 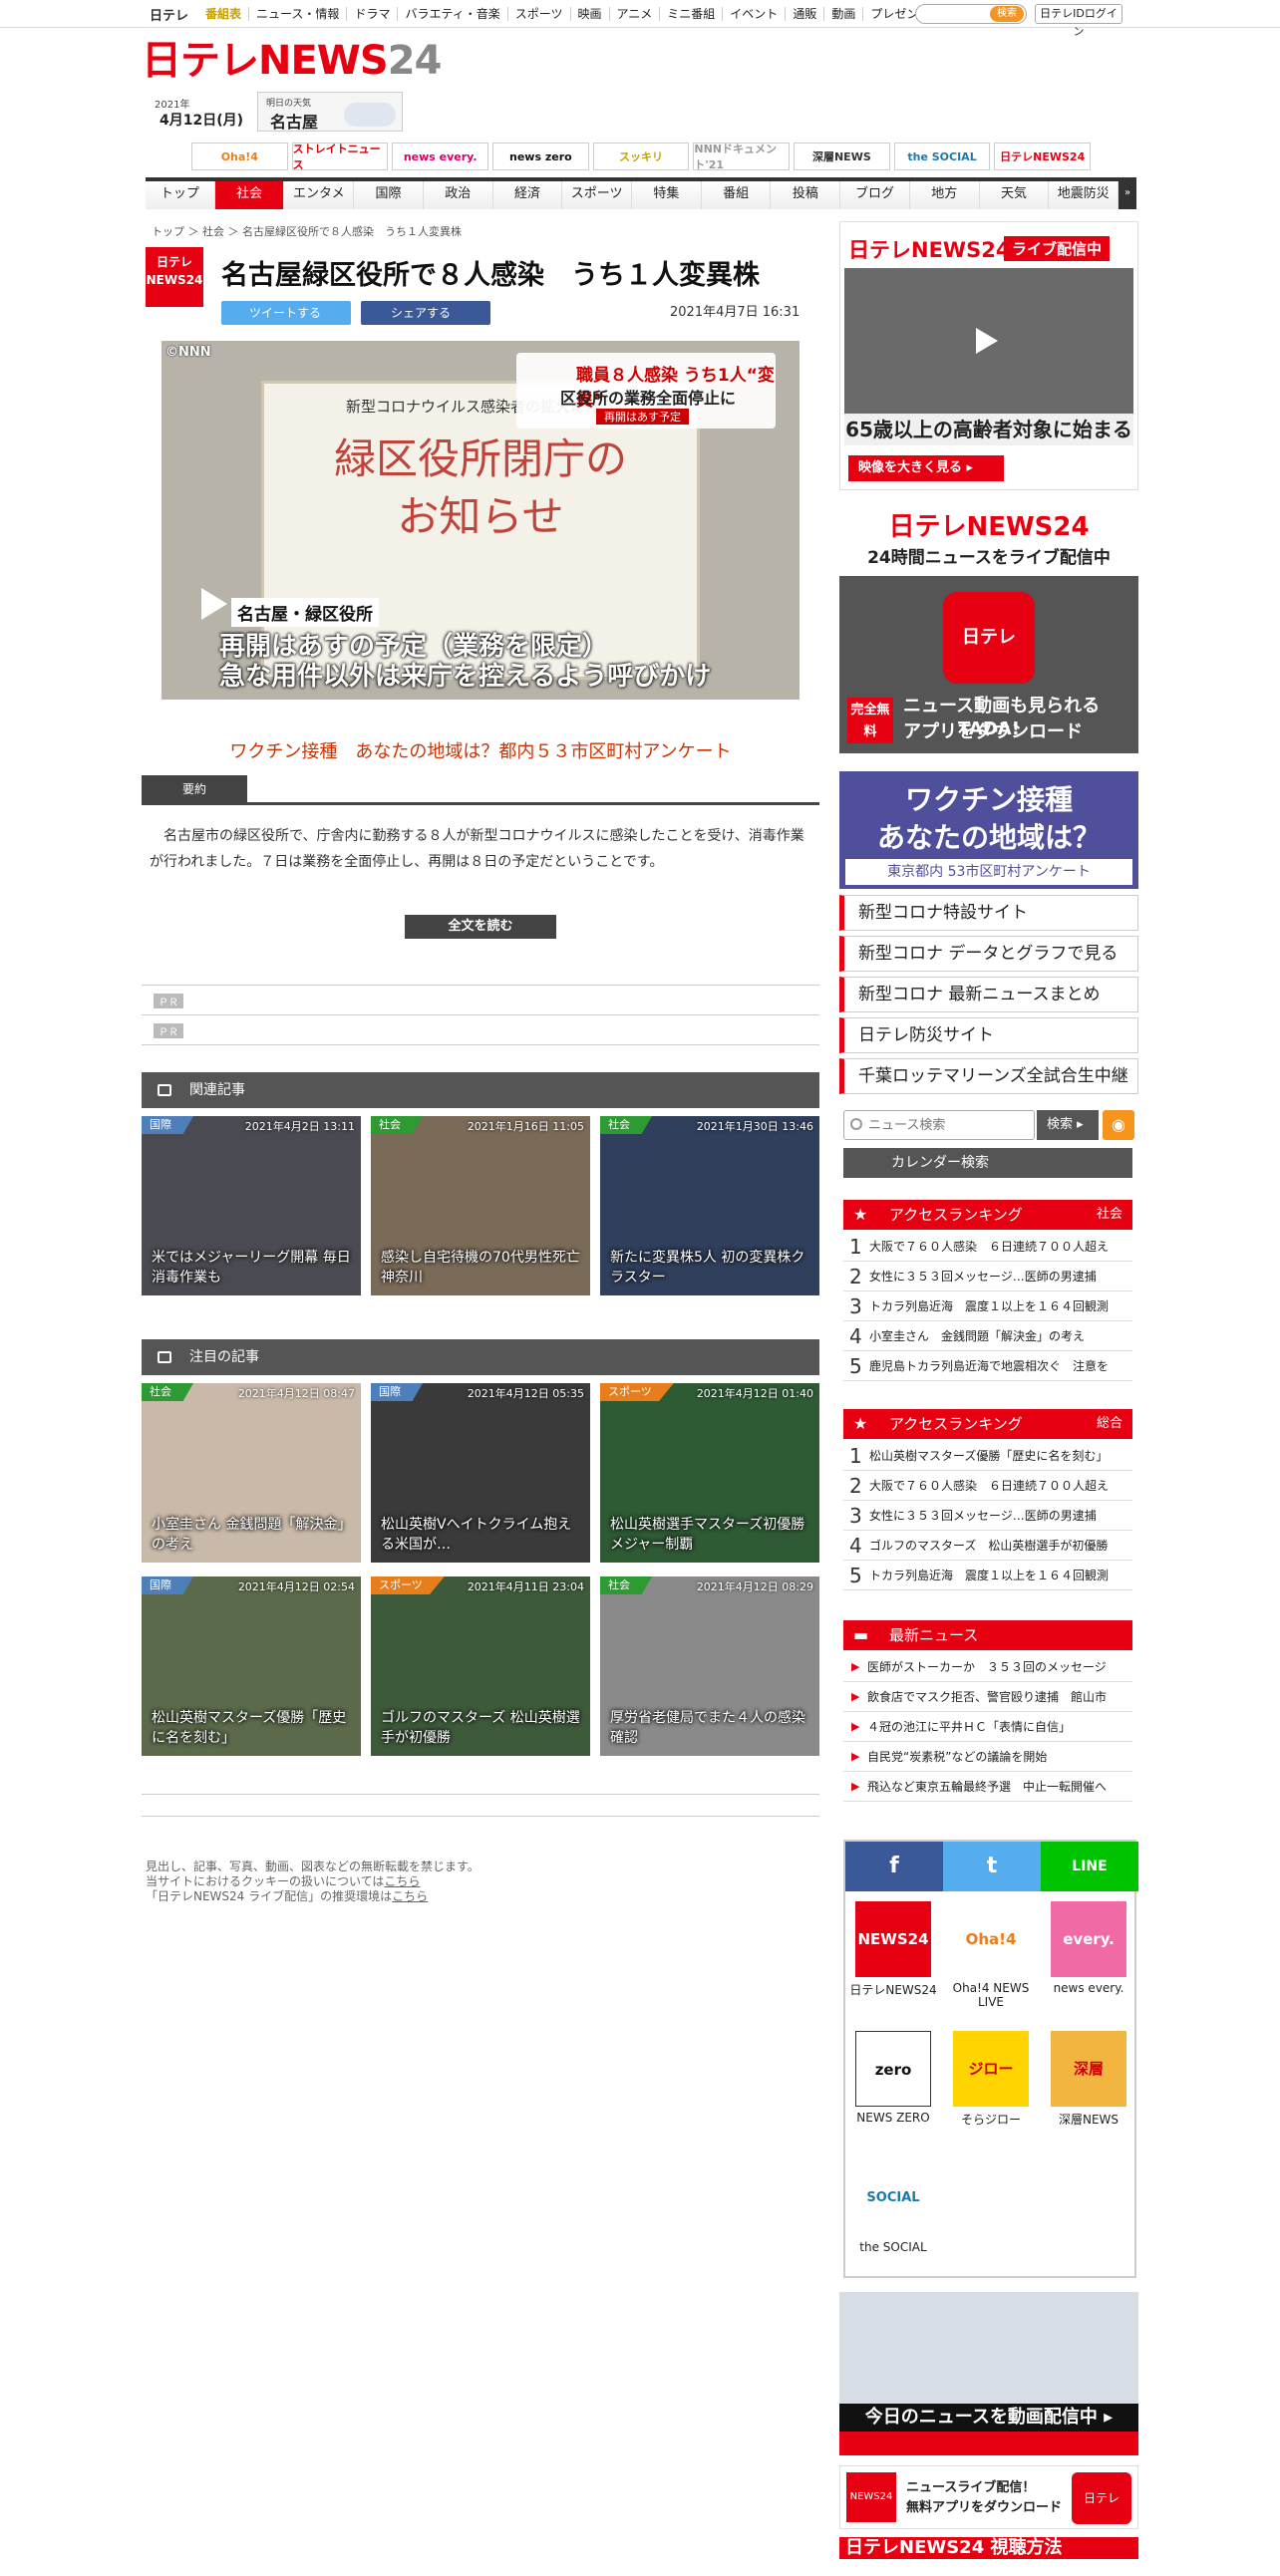 I want to click on related-card: 社会 2021年1月30日 13:46 新たに変異株5人 初の変異株クラスター, so click(x=709, y=1205).